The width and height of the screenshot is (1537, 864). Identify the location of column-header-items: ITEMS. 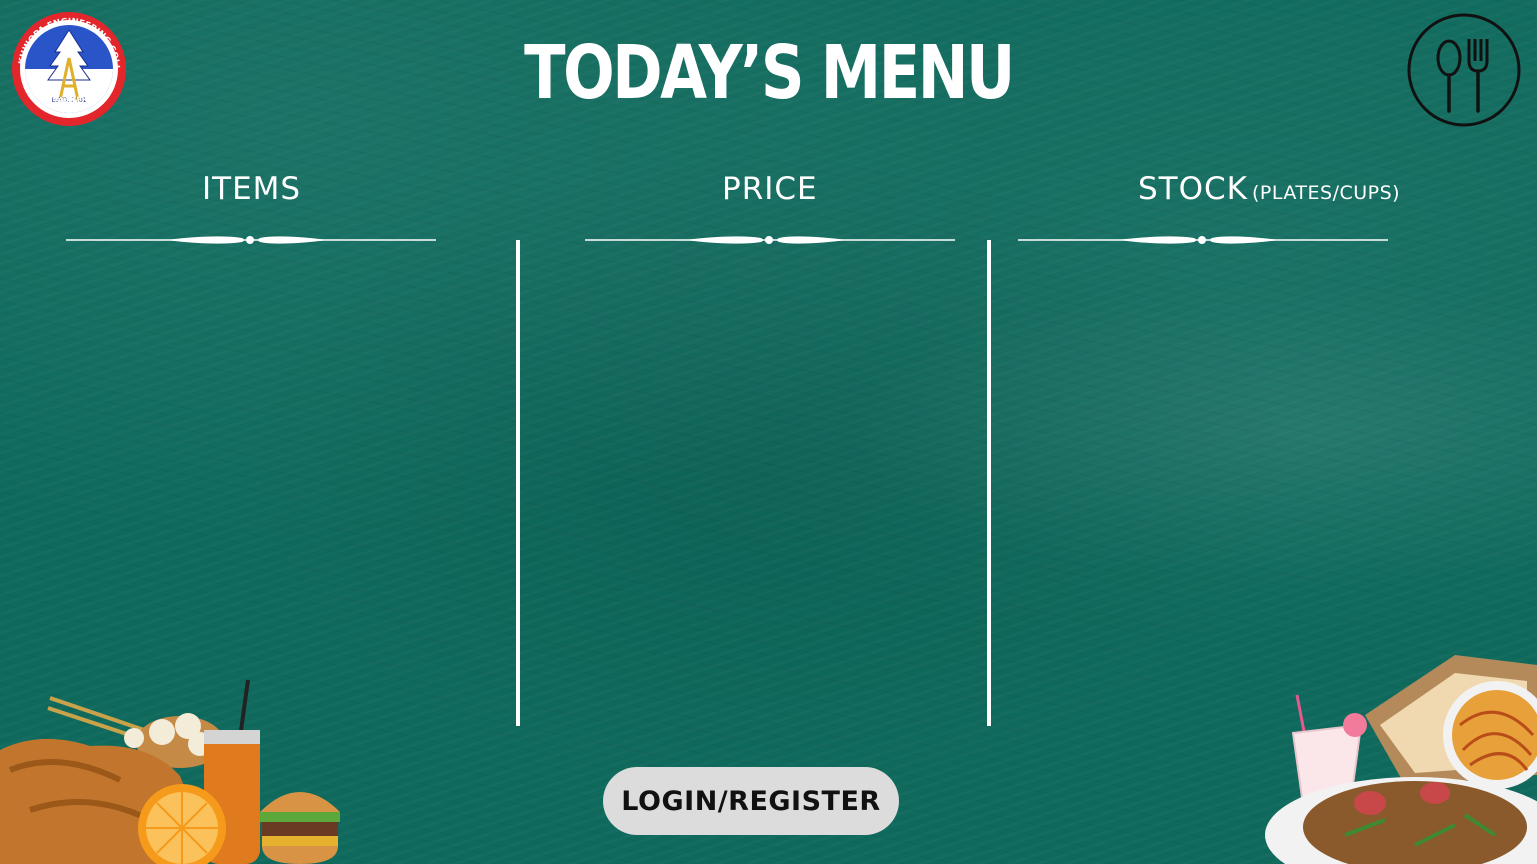
(251, 189).